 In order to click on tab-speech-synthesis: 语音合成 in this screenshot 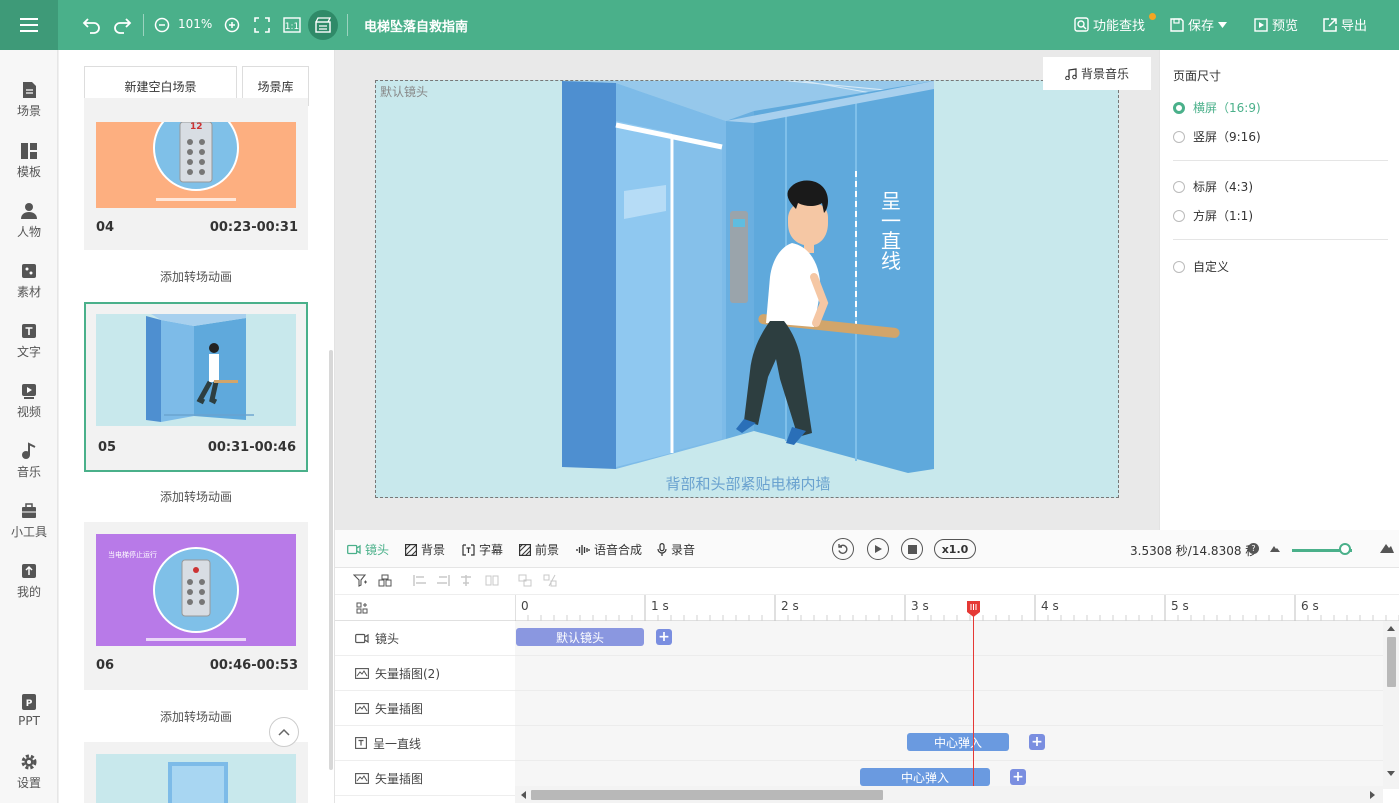, I will do `click(609, 549)`.